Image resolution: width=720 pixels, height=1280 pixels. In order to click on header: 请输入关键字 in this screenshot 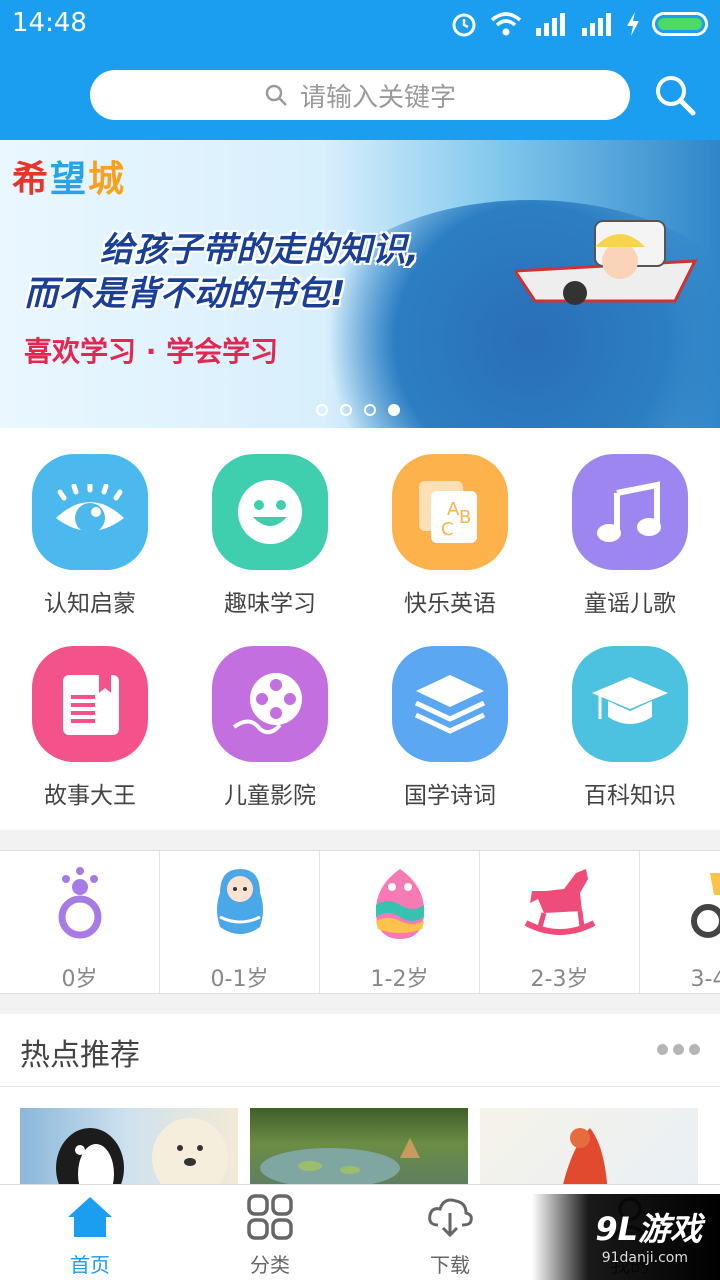, I will do `click(360, 95)`.